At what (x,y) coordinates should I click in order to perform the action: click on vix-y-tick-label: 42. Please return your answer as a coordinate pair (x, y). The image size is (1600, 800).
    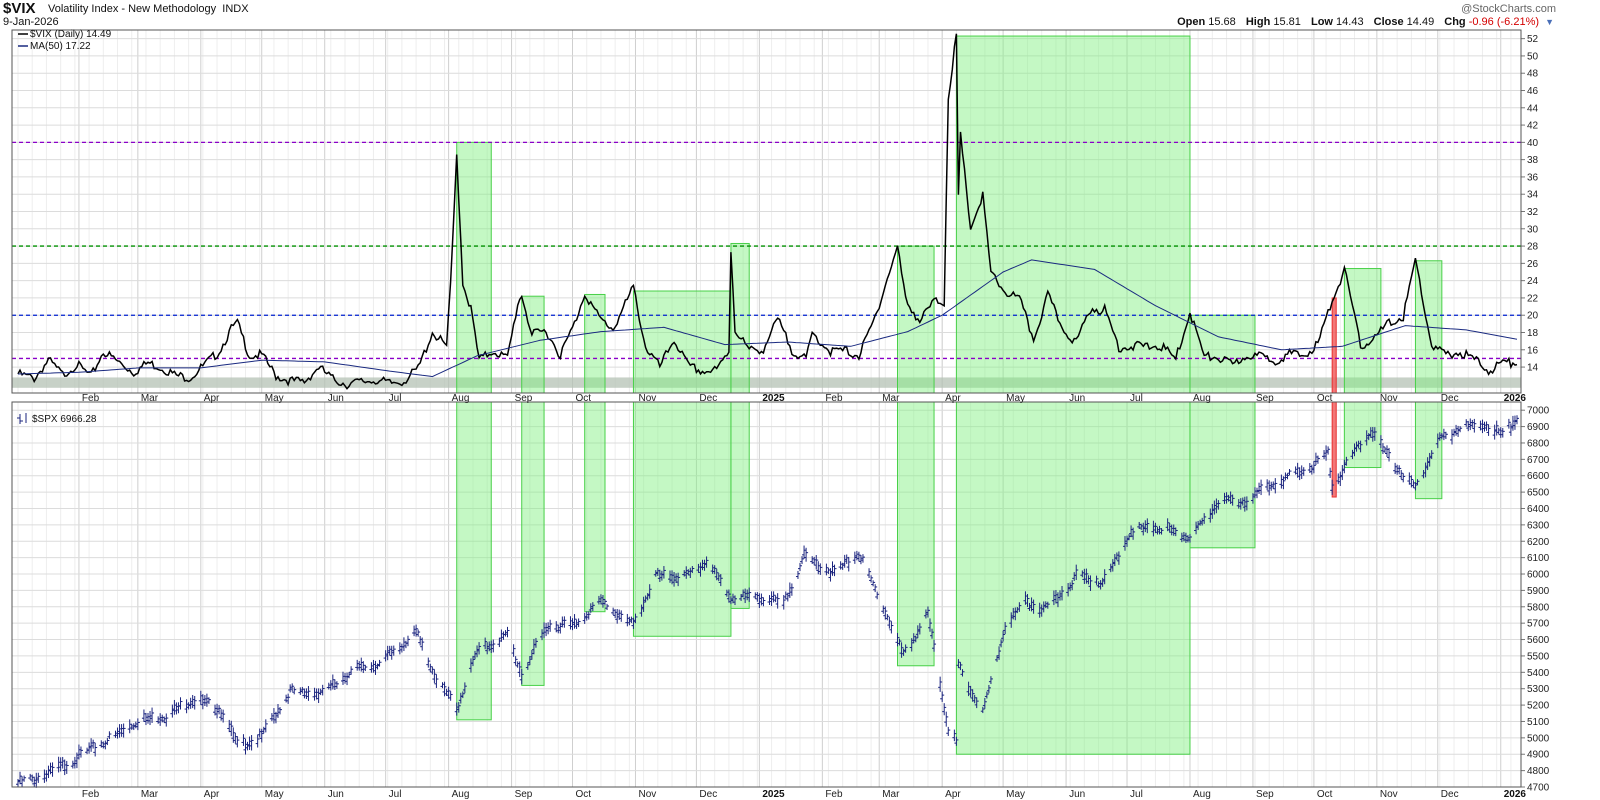
    Looking at the image, I should click on (1533, 126).